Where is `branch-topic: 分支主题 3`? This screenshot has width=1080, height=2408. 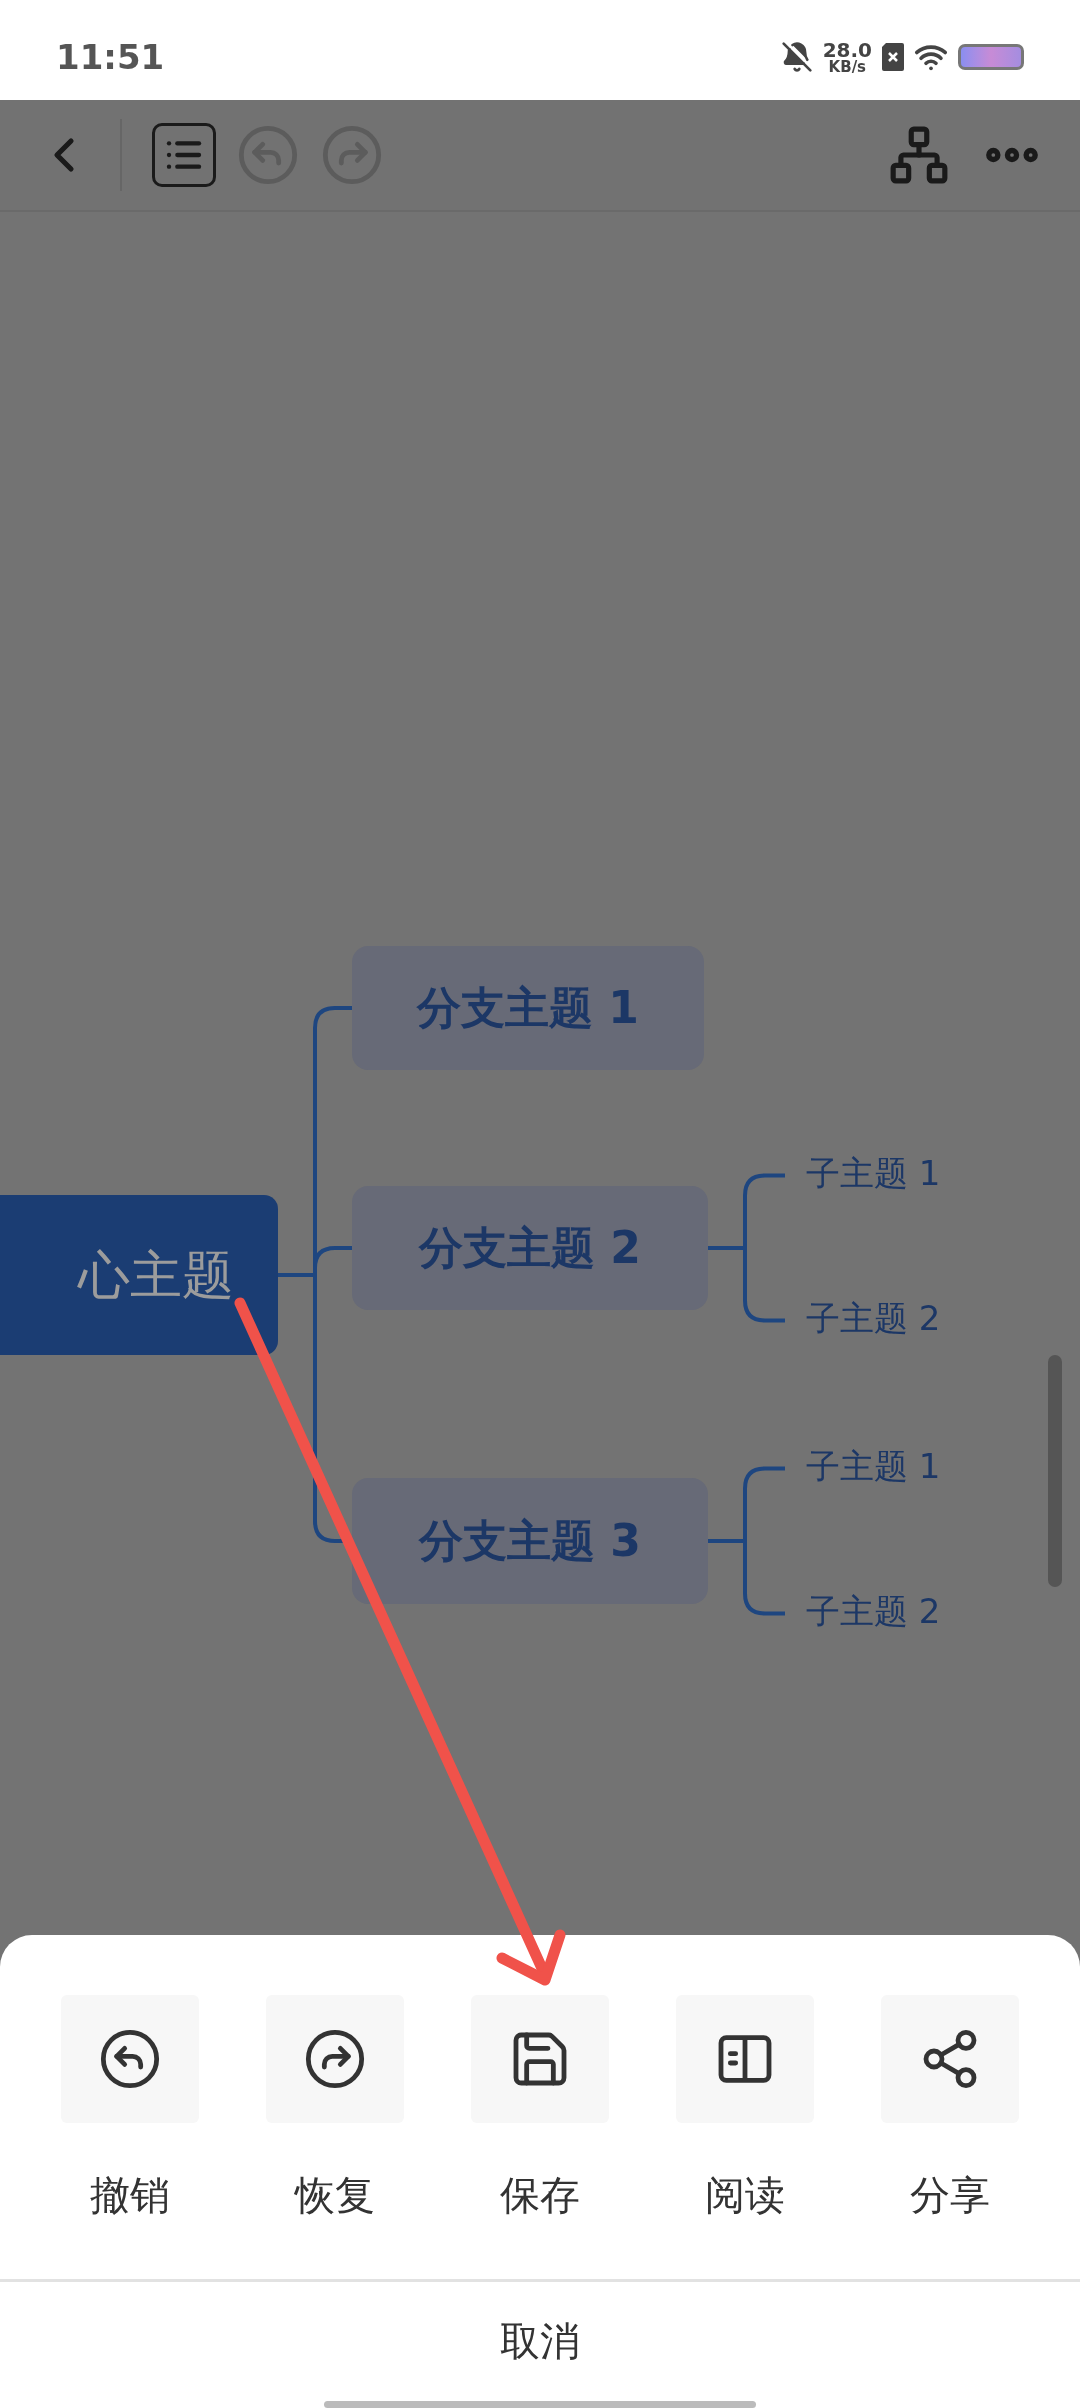
branch-topic: 分支主题 3 is located at coordinates (530, 1541).